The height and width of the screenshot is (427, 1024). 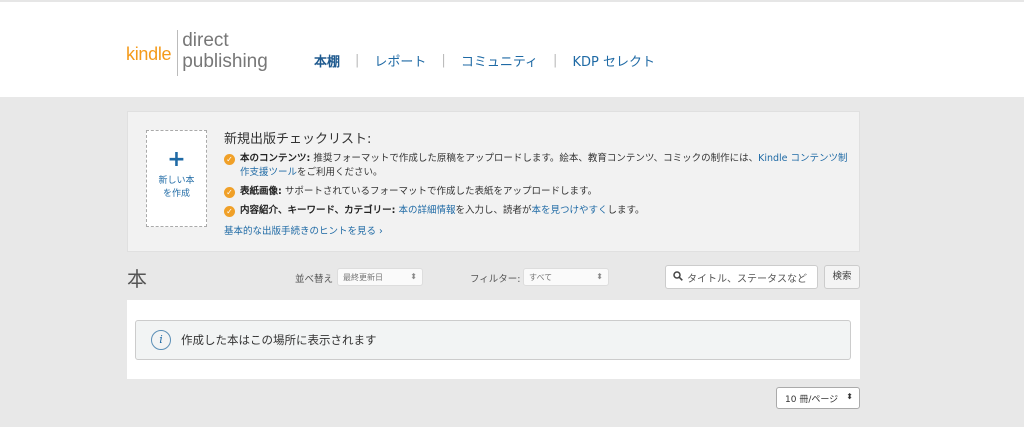 I want to click on info-icon: i, so click(x=161, y=340).